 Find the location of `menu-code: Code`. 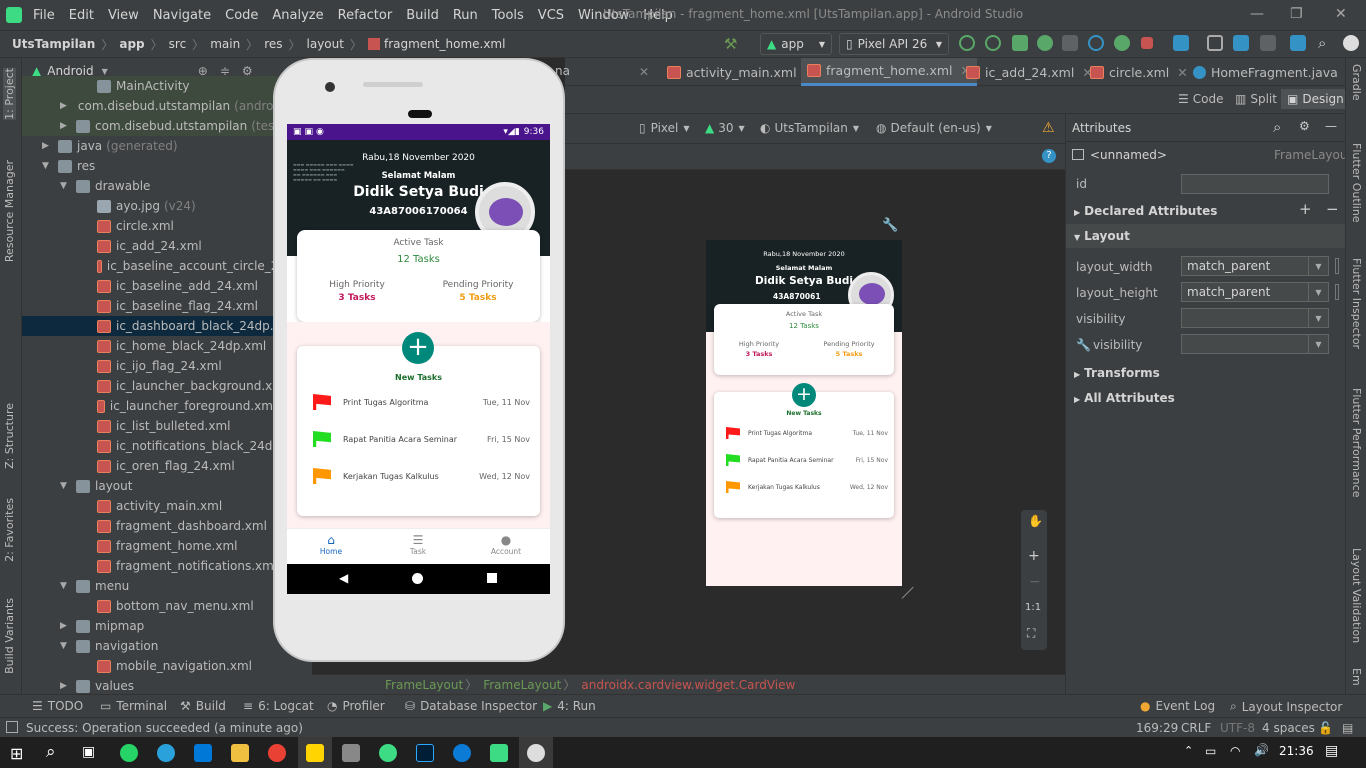

menu-code: Code is located at coordinates (241, 15).